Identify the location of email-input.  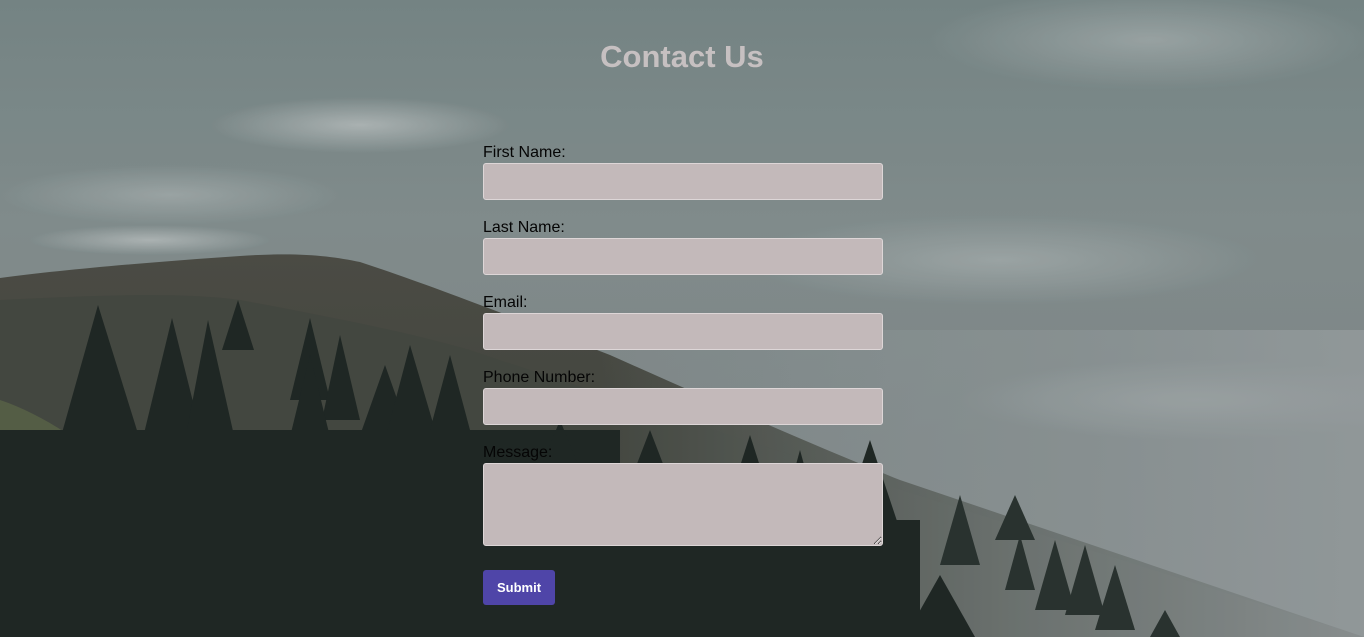
(683, 331).